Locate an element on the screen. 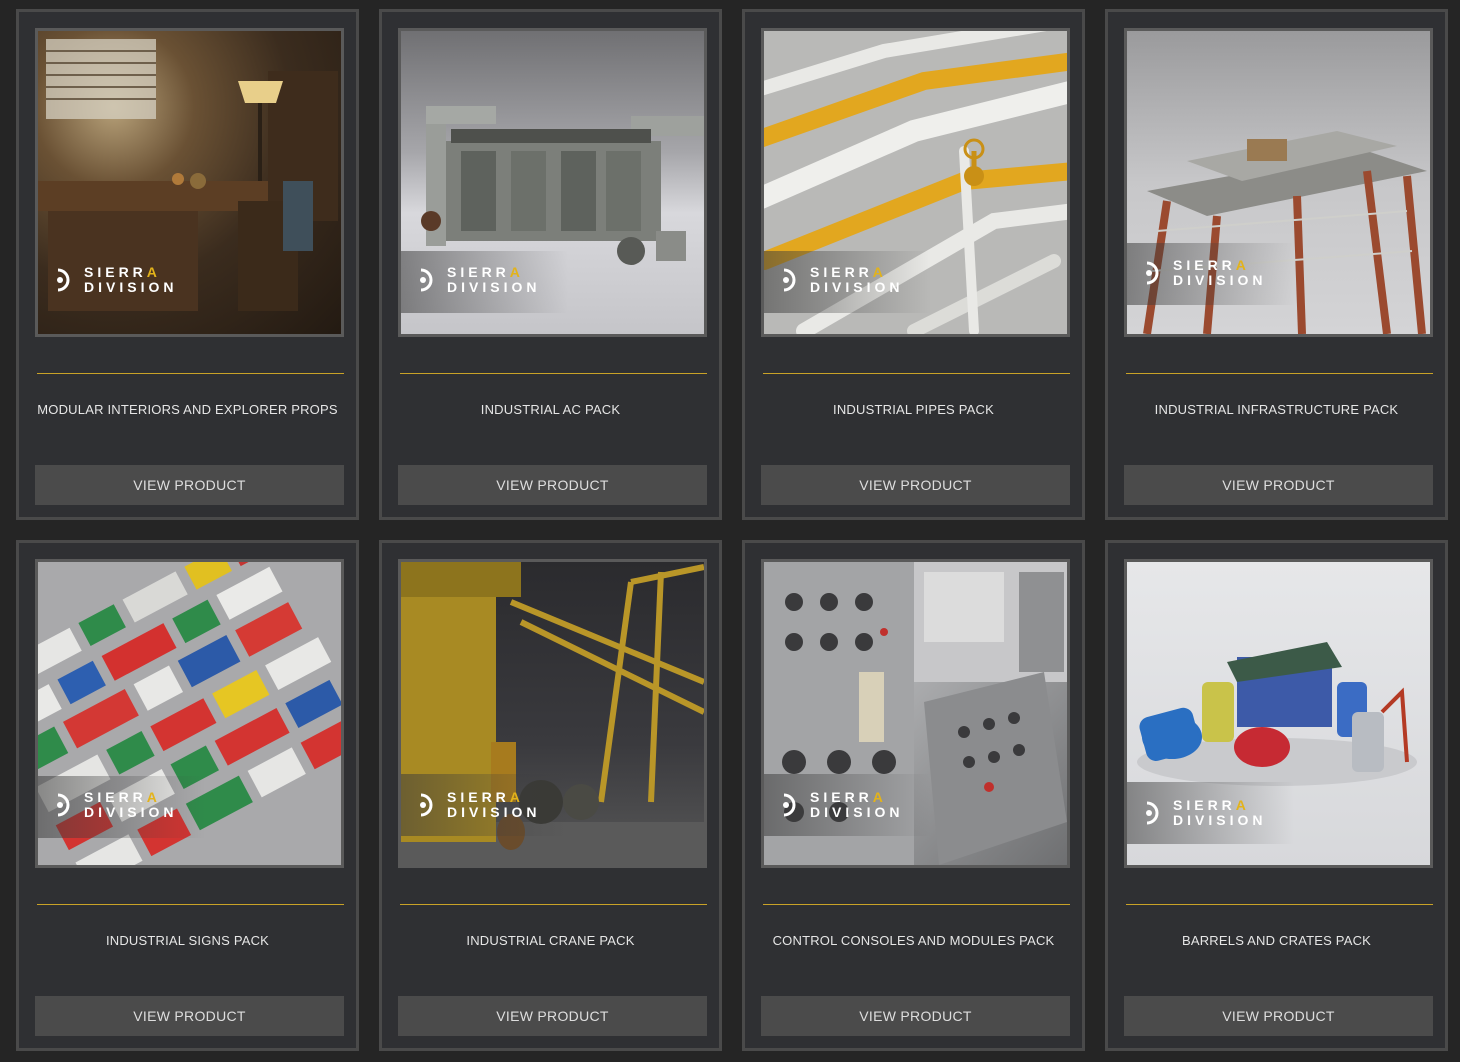  product-title: INDUSTRIAL INFRASTRUCTURE PACK is located at coordinates (1276, 409).